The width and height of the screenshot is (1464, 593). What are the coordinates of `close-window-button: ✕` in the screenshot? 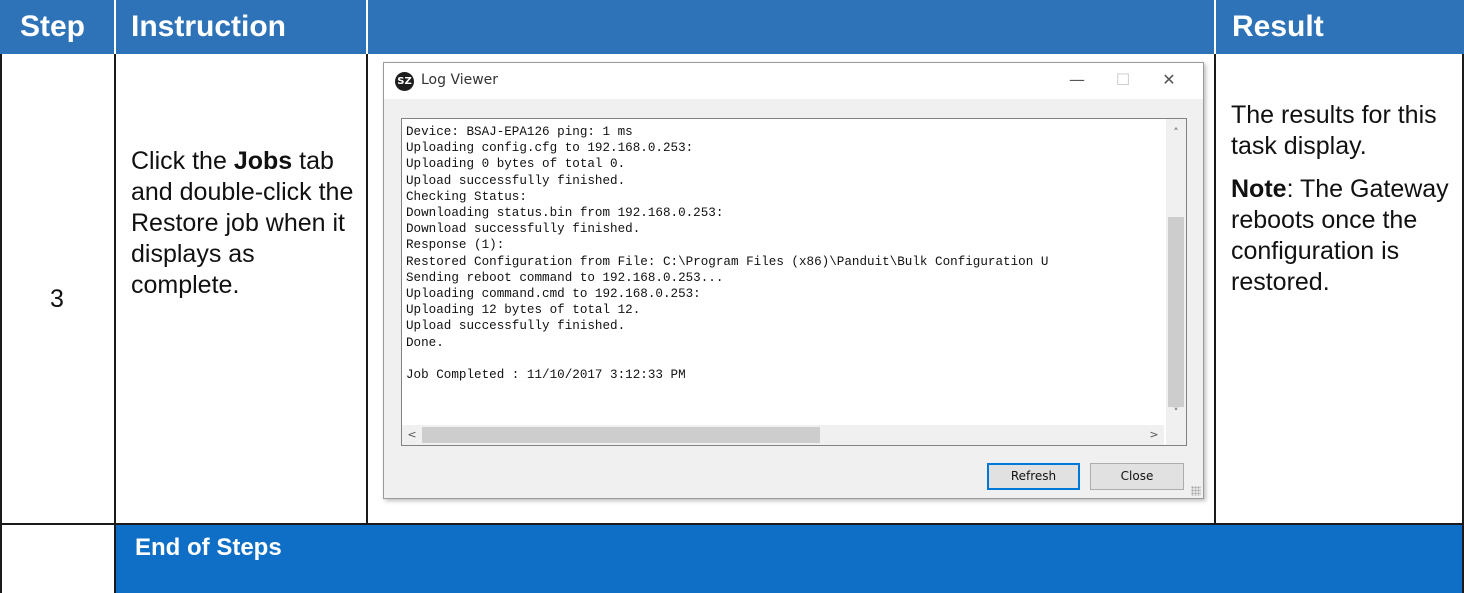 It's located at (1169, 80).